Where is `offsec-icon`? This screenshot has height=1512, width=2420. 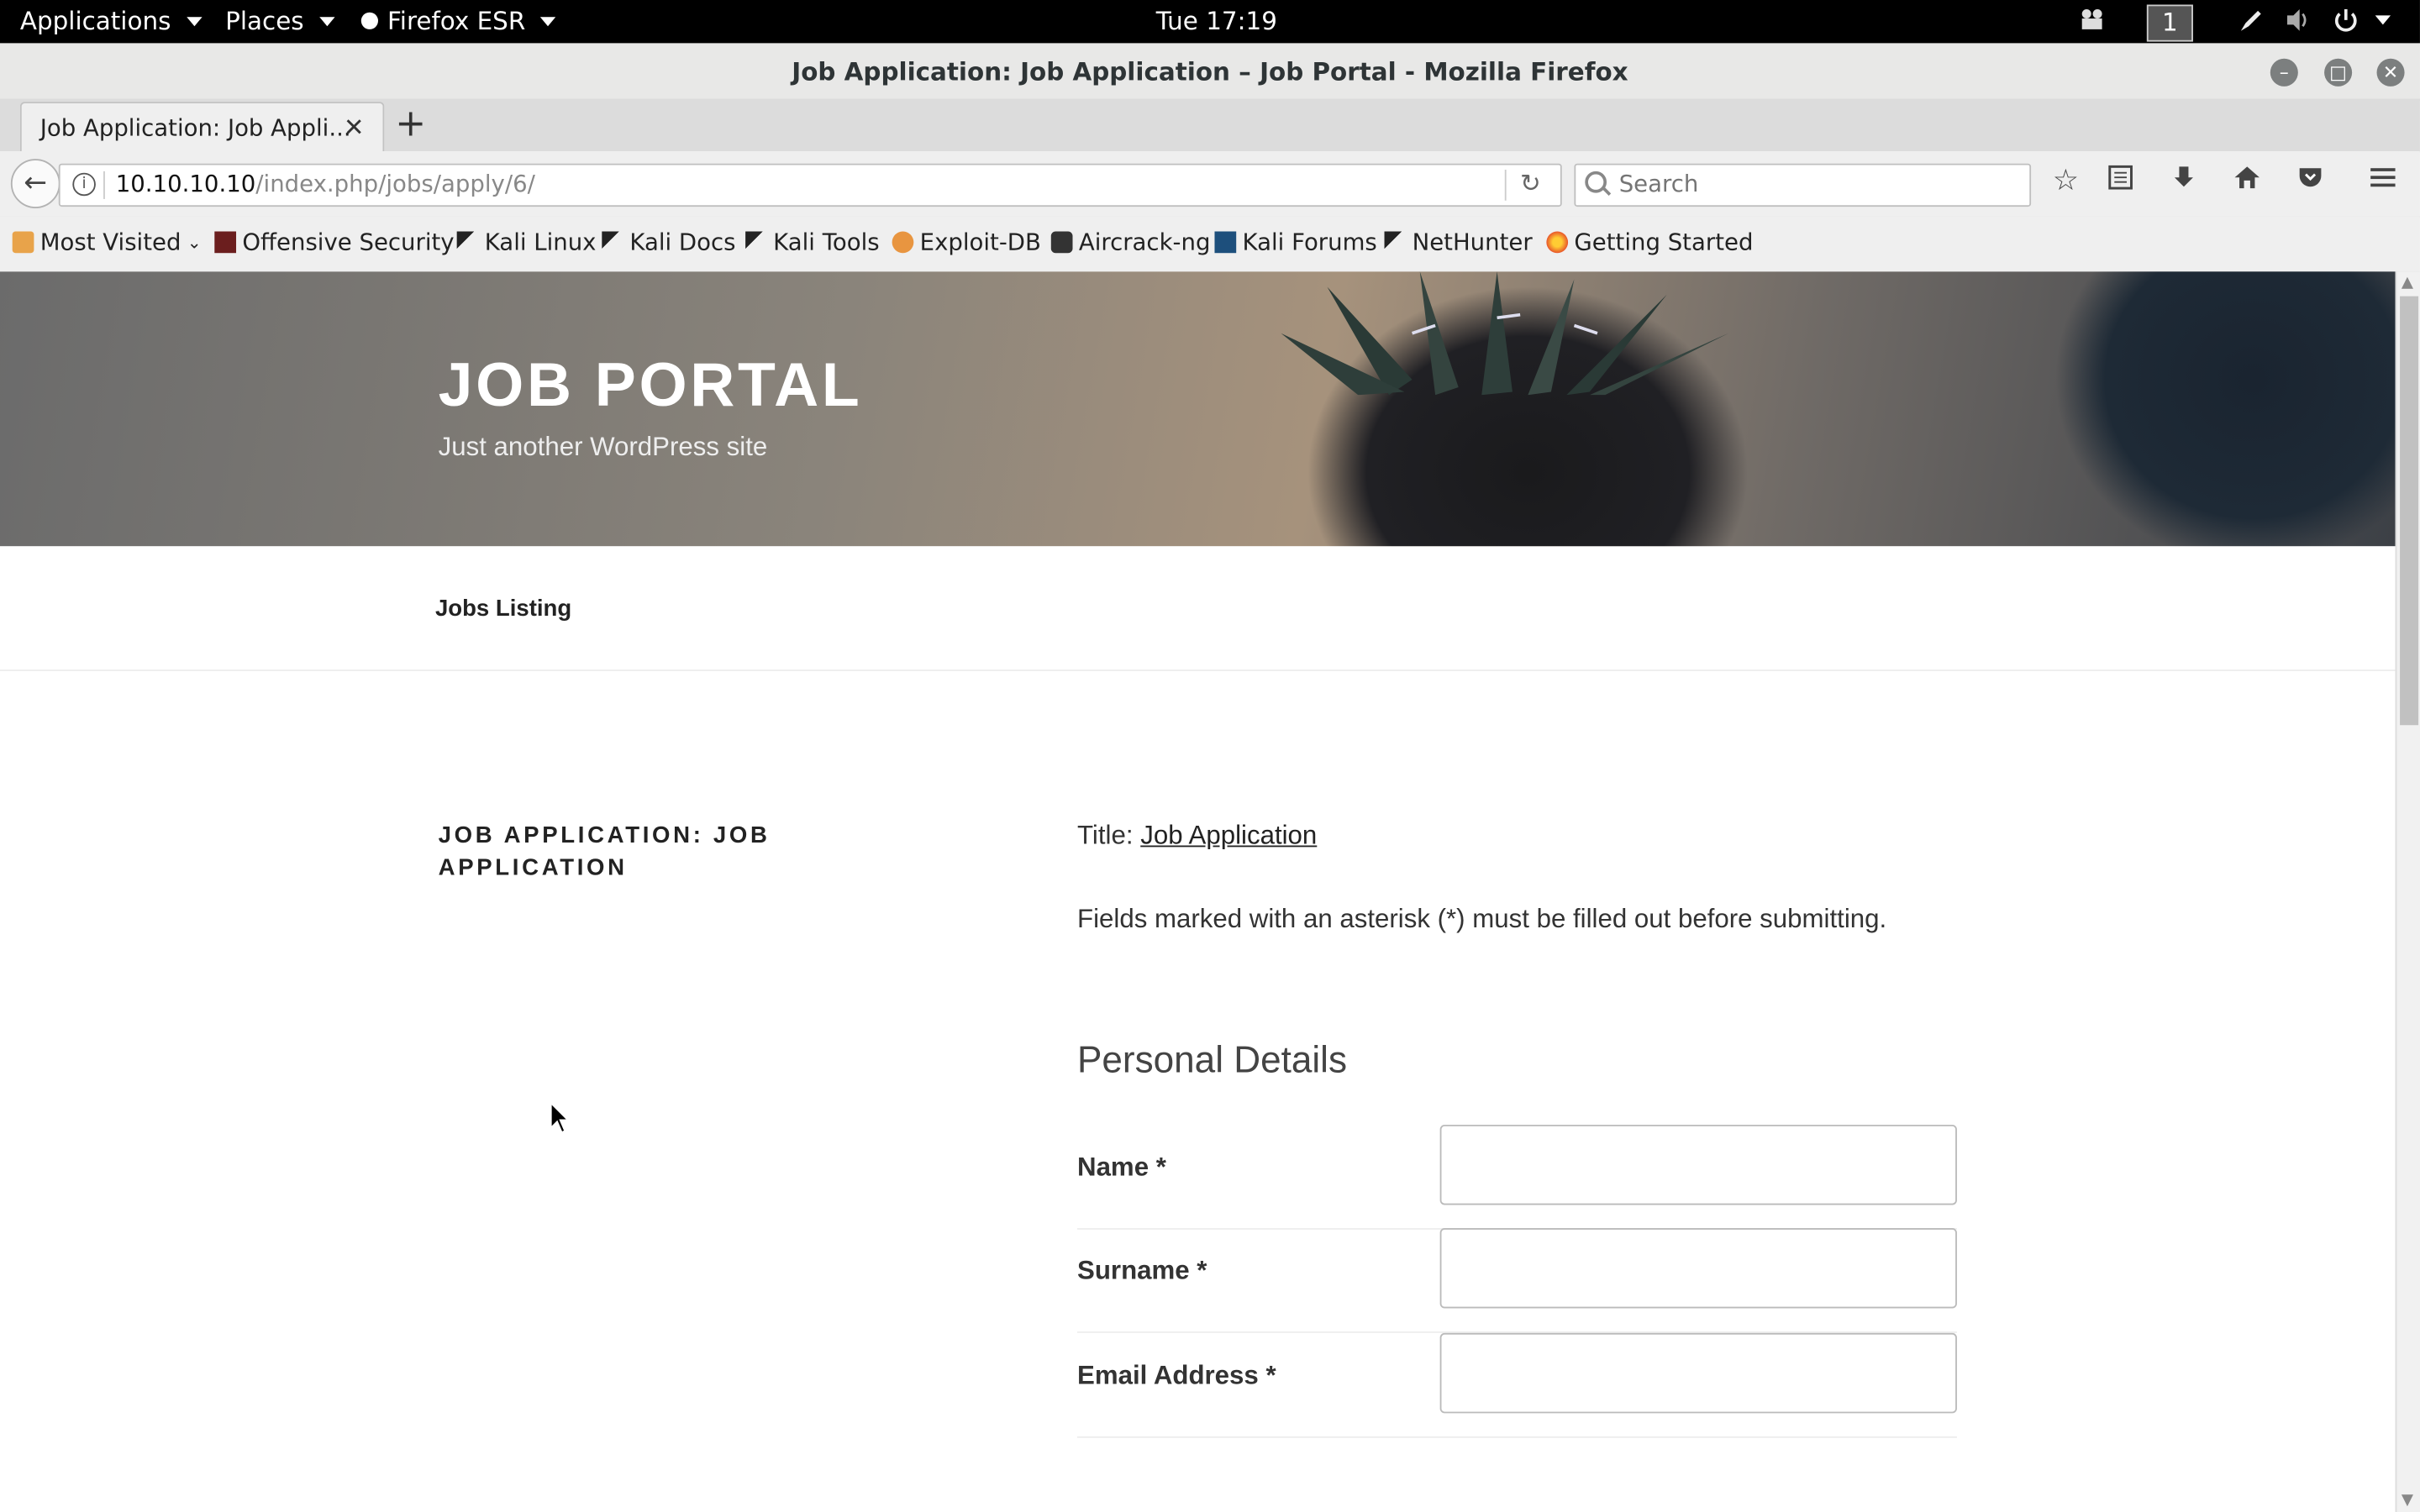
offsec-icon is located at coordinates (225, 242).